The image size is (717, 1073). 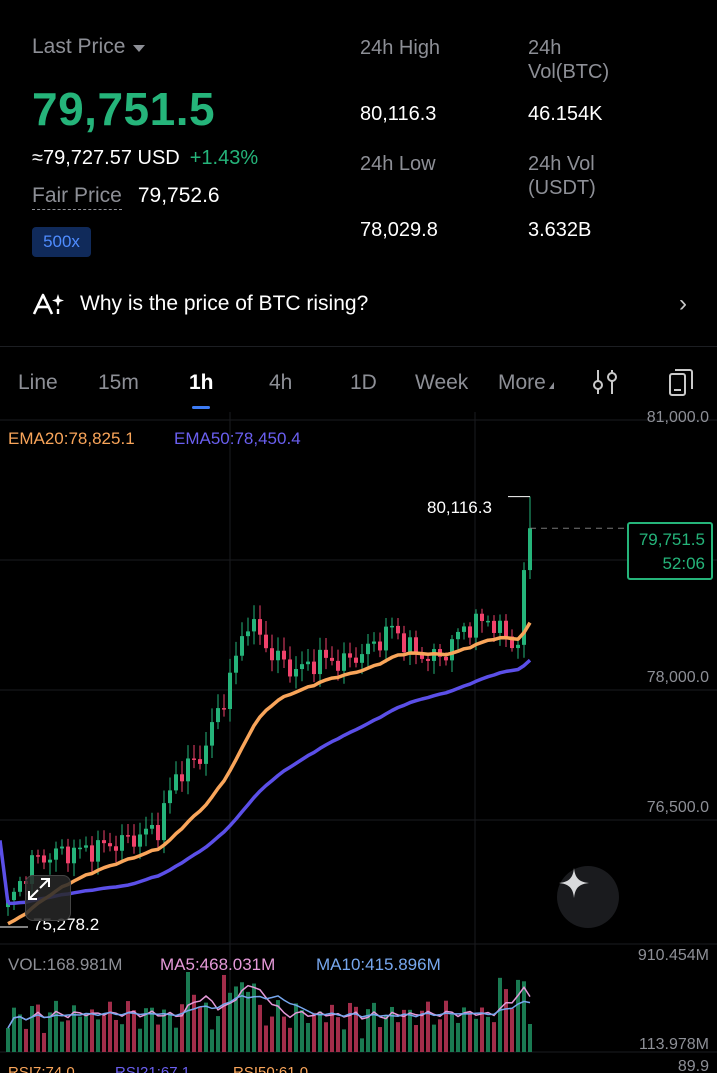 What do you see at coordinates (358, 346) in the screenshot?
I see `header-divider` at bounding box center [358, 346].